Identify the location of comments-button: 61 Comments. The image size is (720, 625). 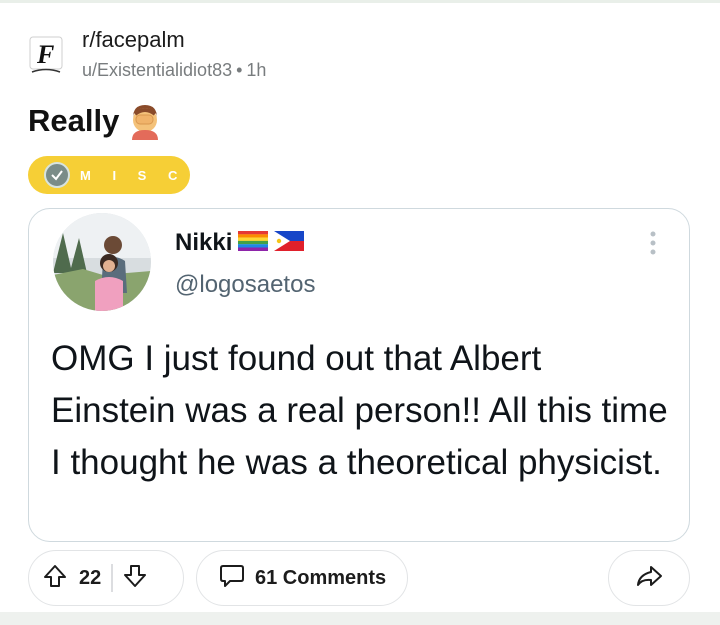
(302, 578).